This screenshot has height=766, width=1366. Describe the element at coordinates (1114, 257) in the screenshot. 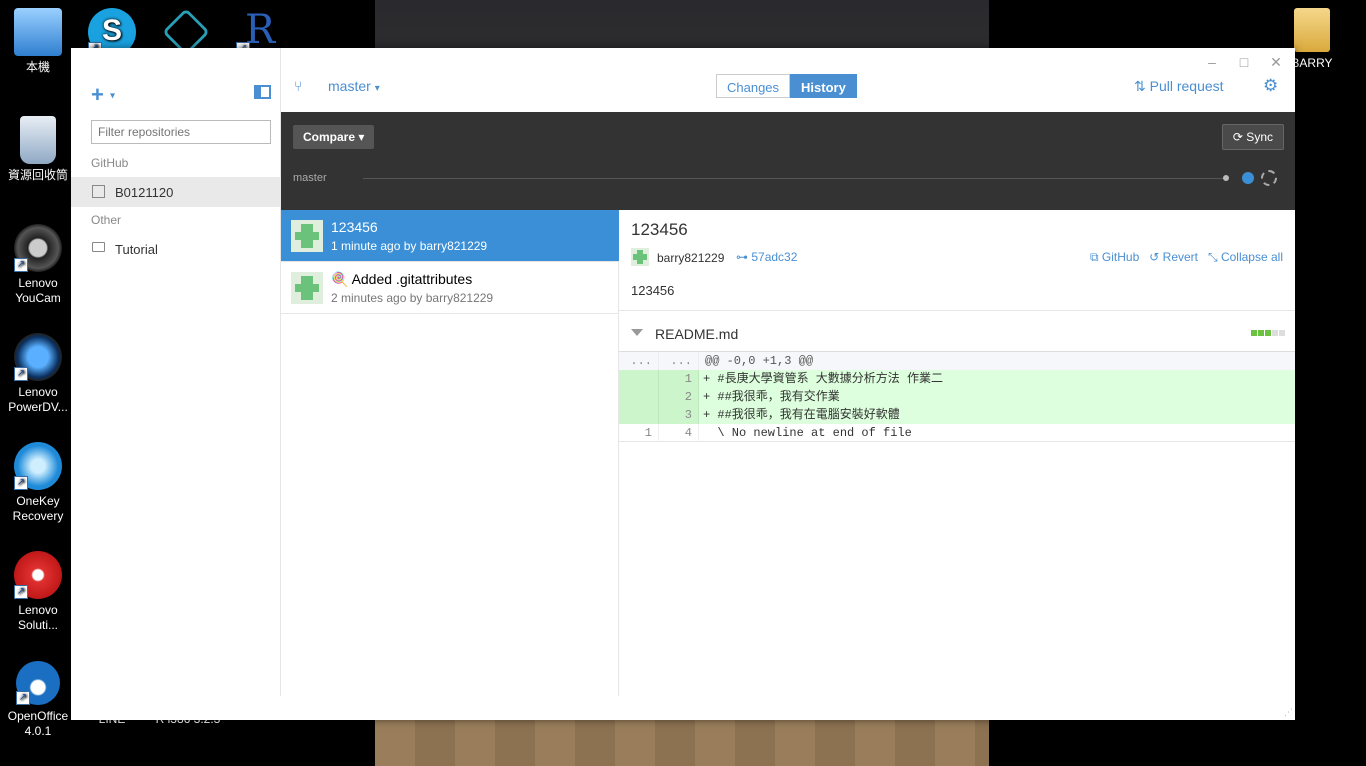

I see `view-on-github-button: ⧉ GitHub` at that location.